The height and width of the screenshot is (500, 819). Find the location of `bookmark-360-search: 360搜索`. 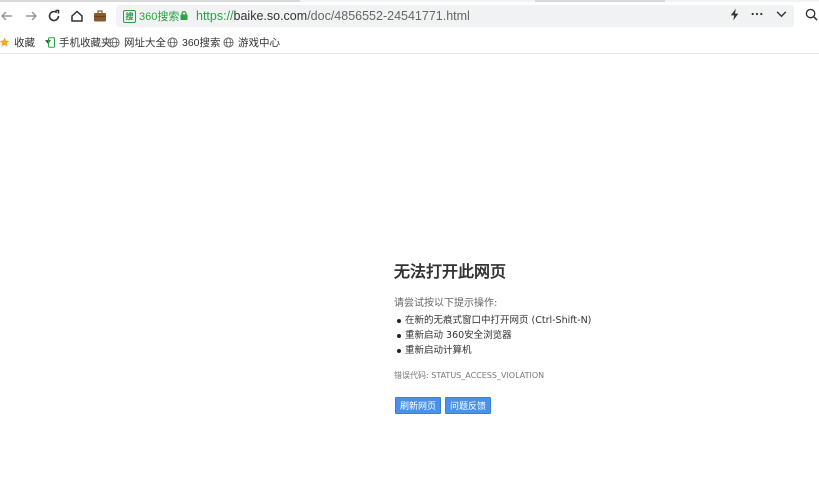

bookmark-360-search: 360搜索 is located at coordinates (194, 42).